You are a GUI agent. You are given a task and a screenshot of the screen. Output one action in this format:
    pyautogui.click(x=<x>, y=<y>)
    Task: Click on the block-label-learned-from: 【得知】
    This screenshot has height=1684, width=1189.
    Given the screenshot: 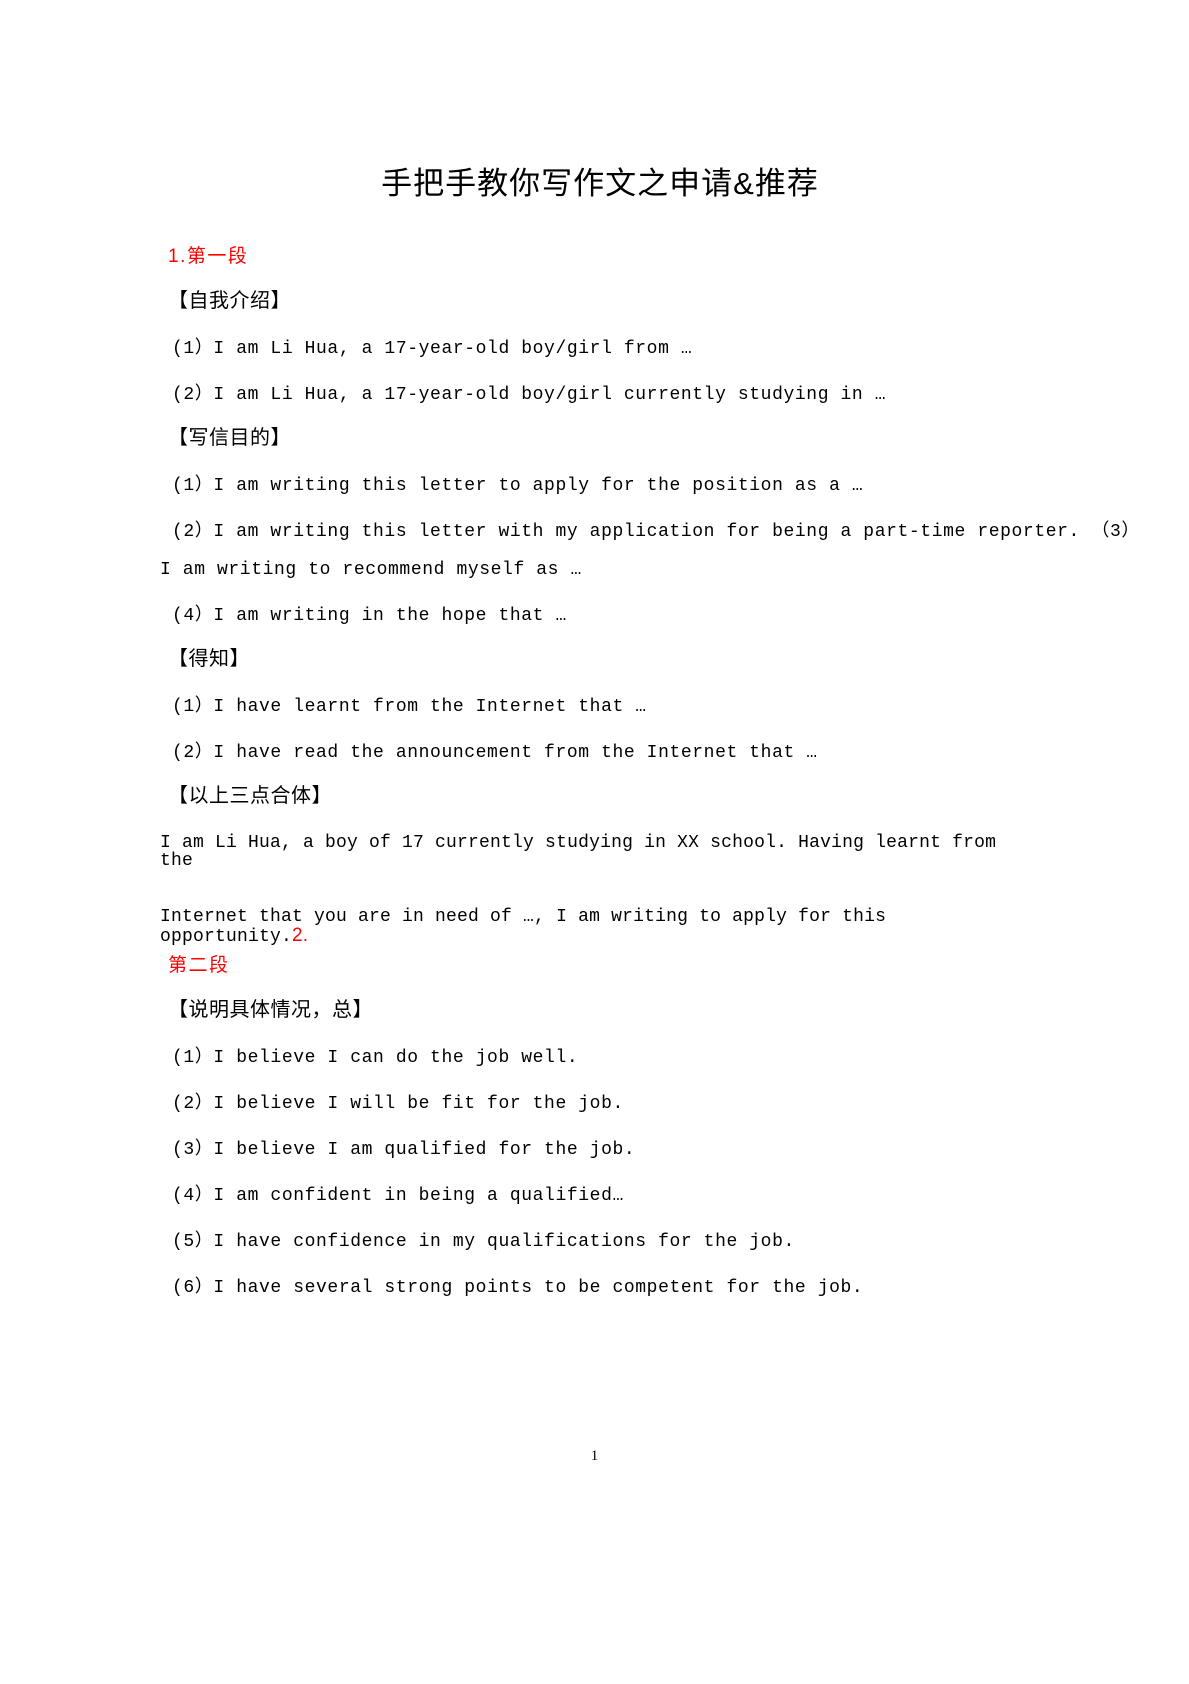 What is the action you would take?
    pyautogui.click(x=209, y=659)
    